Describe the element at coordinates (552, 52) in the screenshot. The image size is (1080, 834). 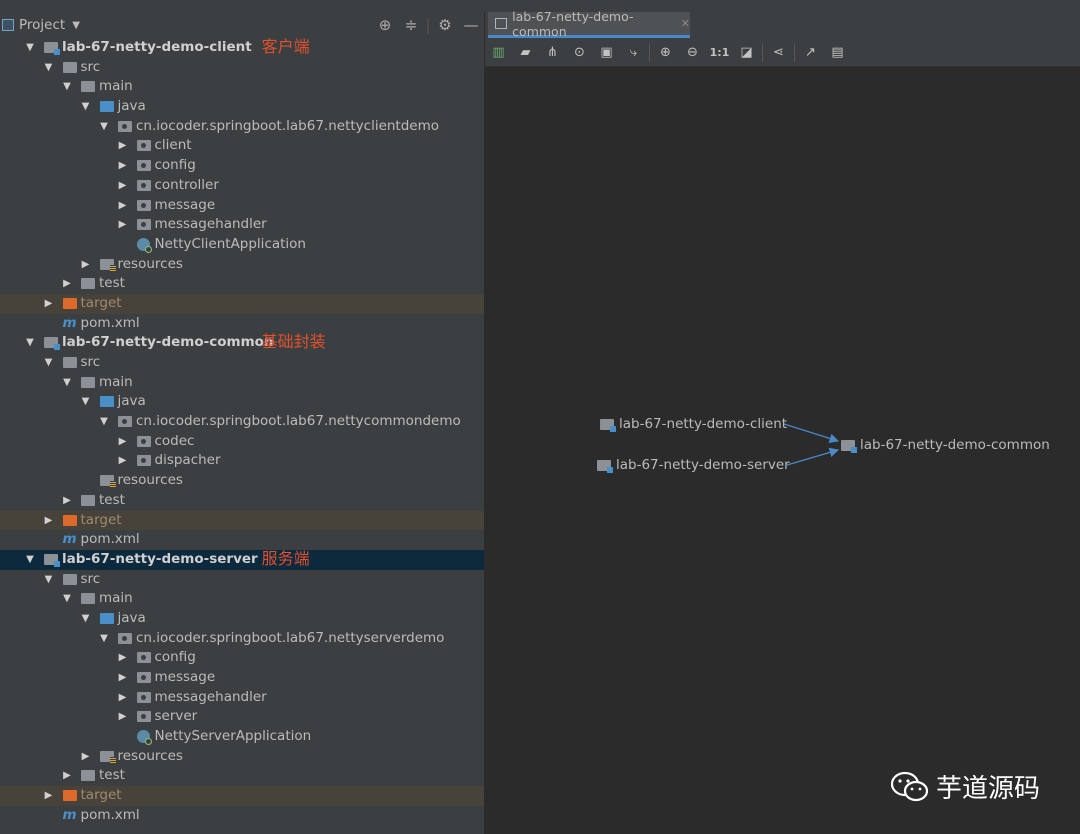
I see `tree-icon: ⋔` at that location.